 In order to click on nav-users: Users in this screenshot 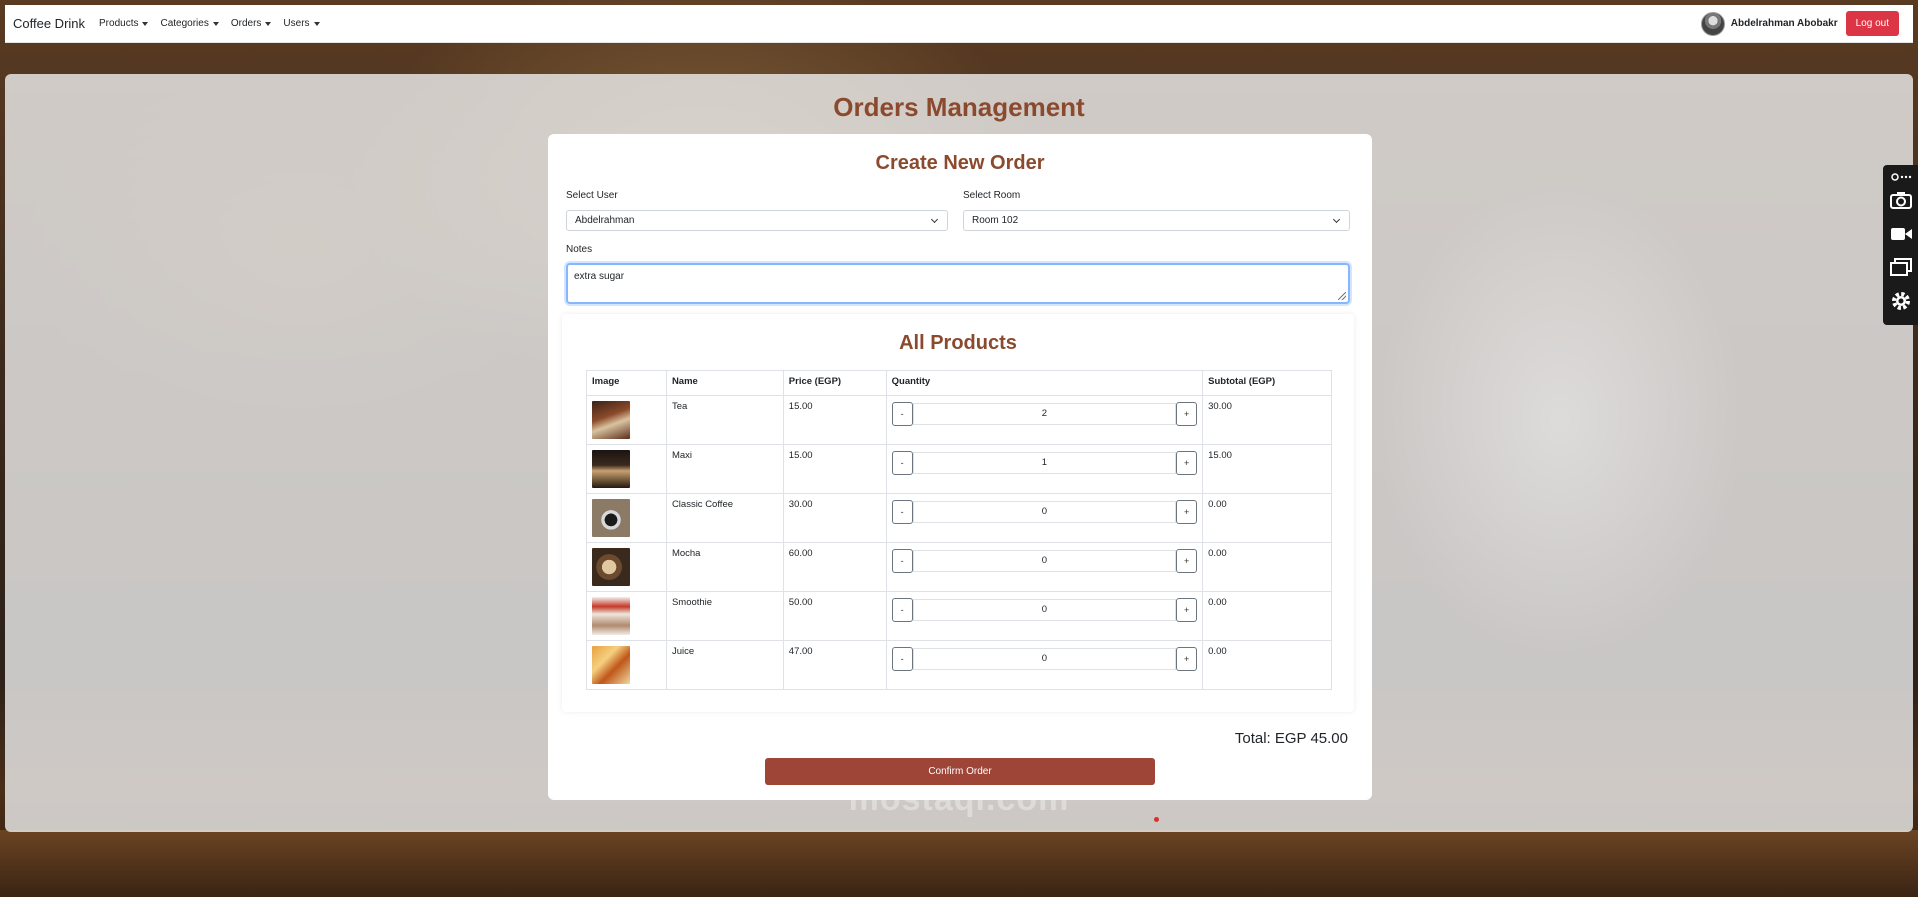, I will do `click(301, 23)`.